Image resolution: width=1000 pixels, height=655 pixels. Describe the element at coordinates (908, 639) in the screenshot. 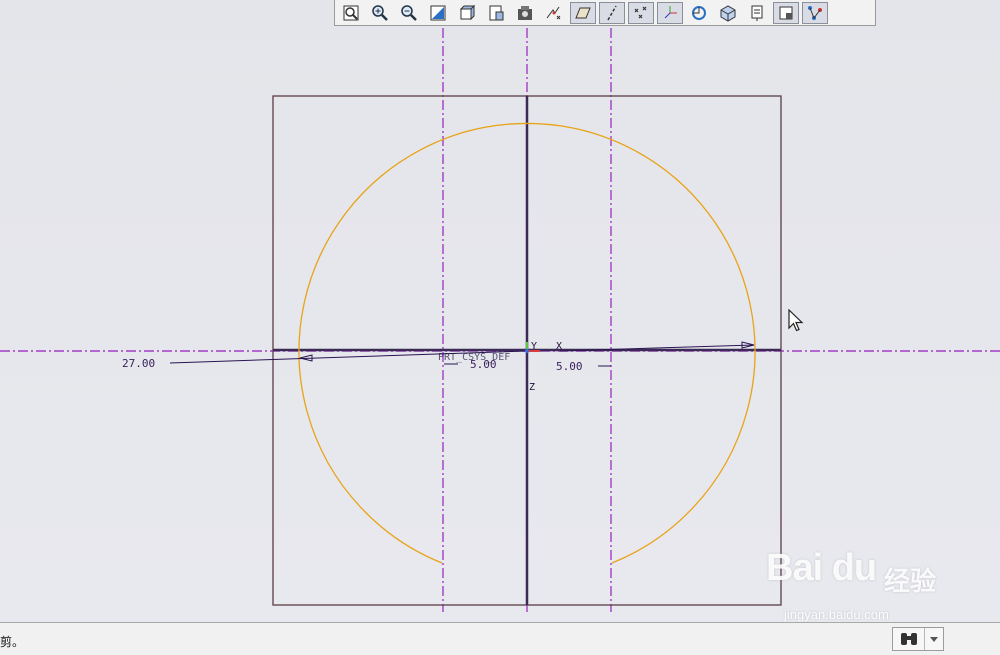

I see `binoculars-icon` at that location.